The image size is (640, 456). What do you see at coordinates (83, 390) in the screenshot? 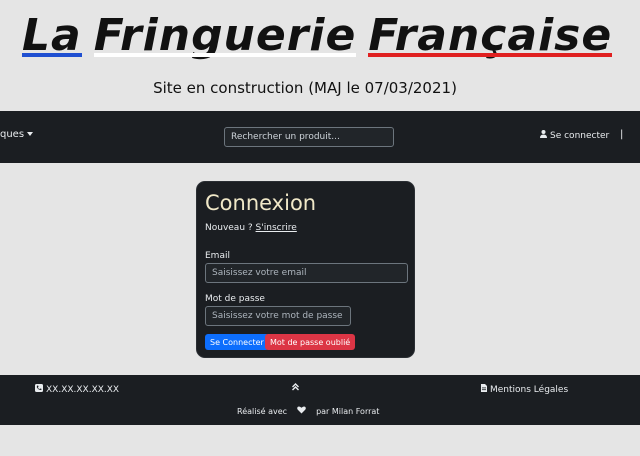
I see `footer-phone-number: XX.XX.XX.XX.XX` at bounding box center [83, 390].